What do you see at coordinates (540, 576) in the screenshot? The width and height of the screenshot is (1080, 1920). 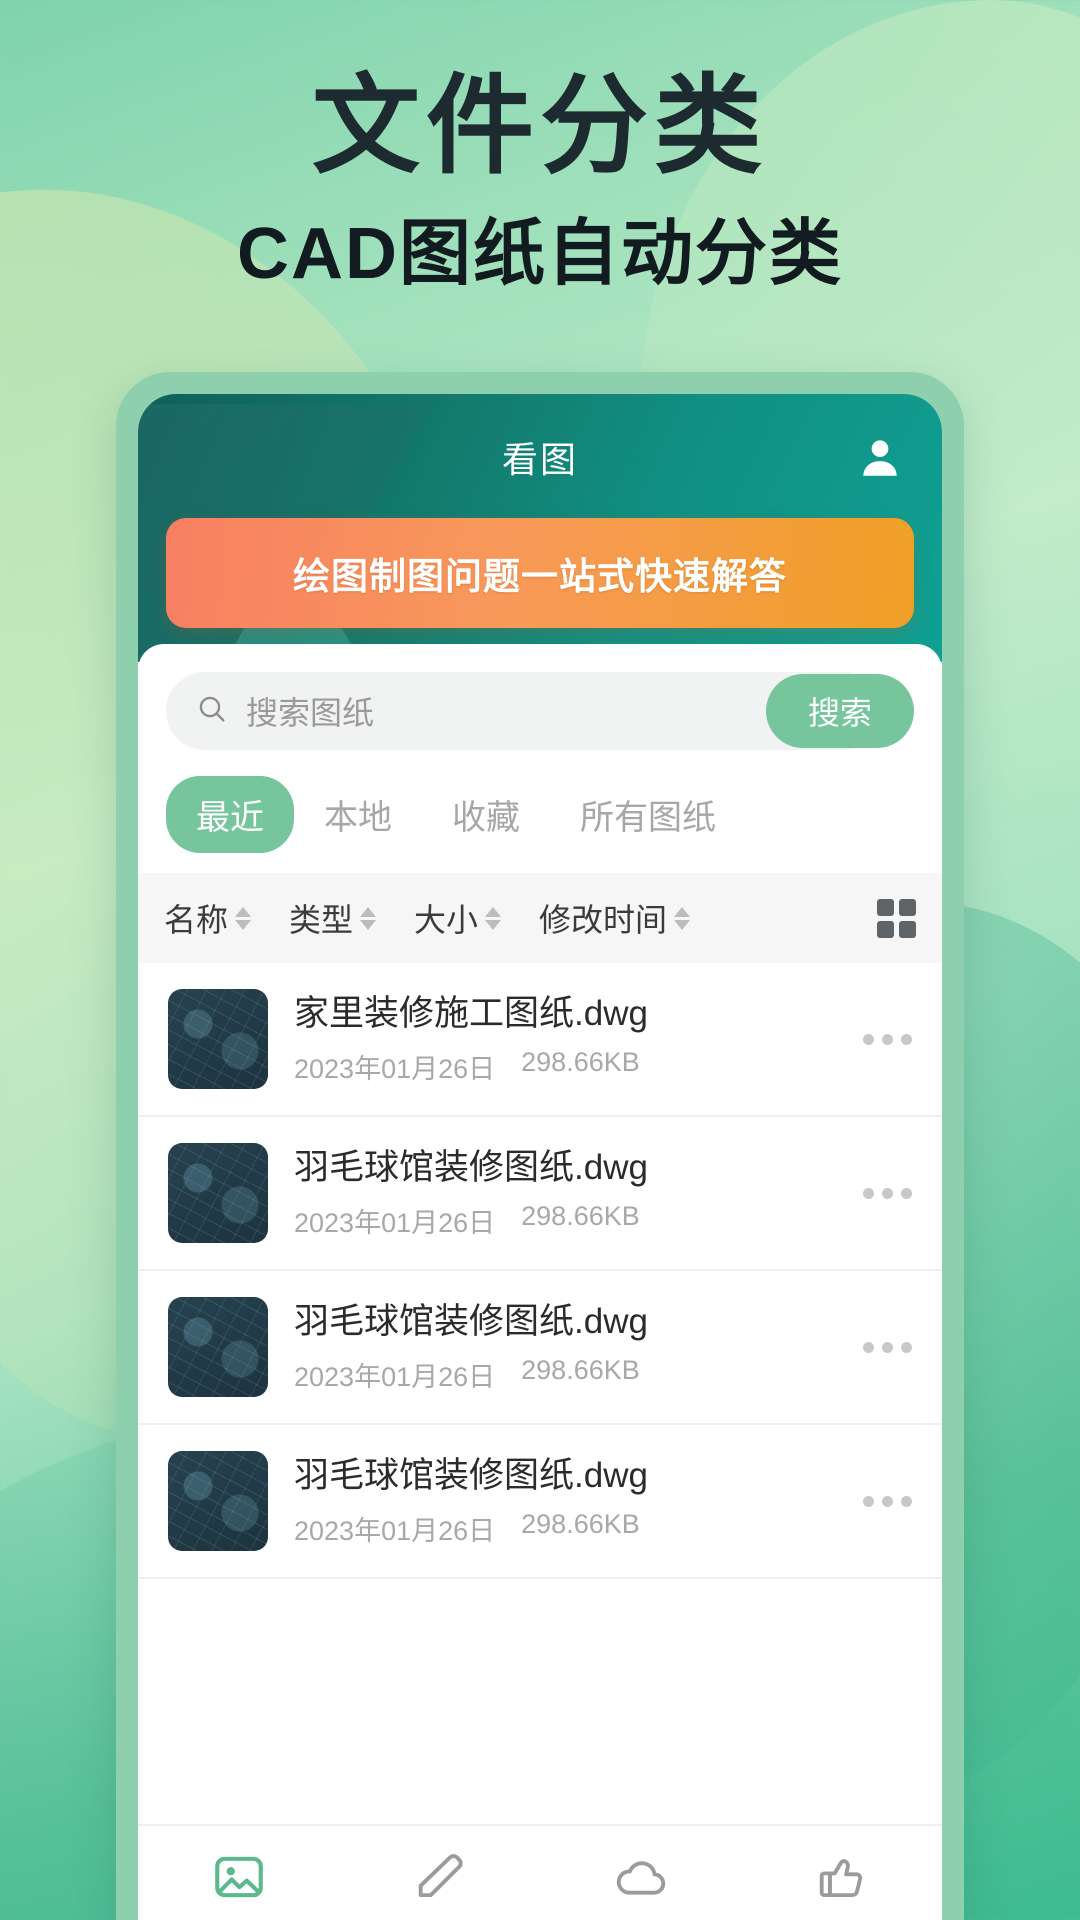 I see `promo-banner-text: 绘图制图问题一站式快速解答` at bounding box center [540, 576].